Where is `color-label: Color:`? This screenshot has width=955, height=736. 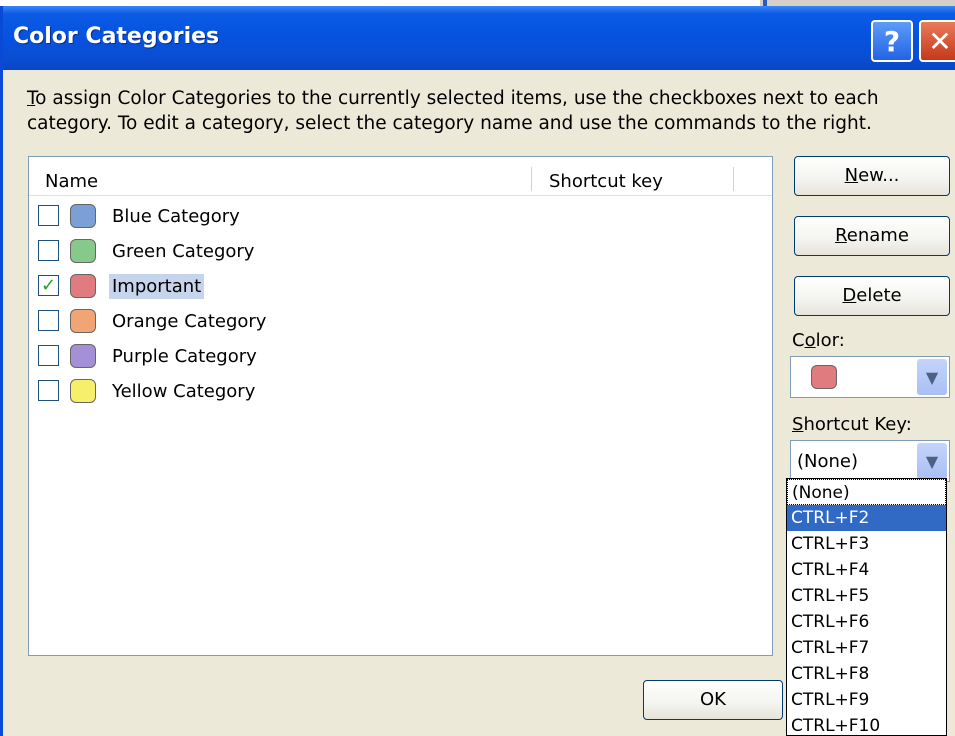
color-label: Color: is located at coordinates (818, 340).